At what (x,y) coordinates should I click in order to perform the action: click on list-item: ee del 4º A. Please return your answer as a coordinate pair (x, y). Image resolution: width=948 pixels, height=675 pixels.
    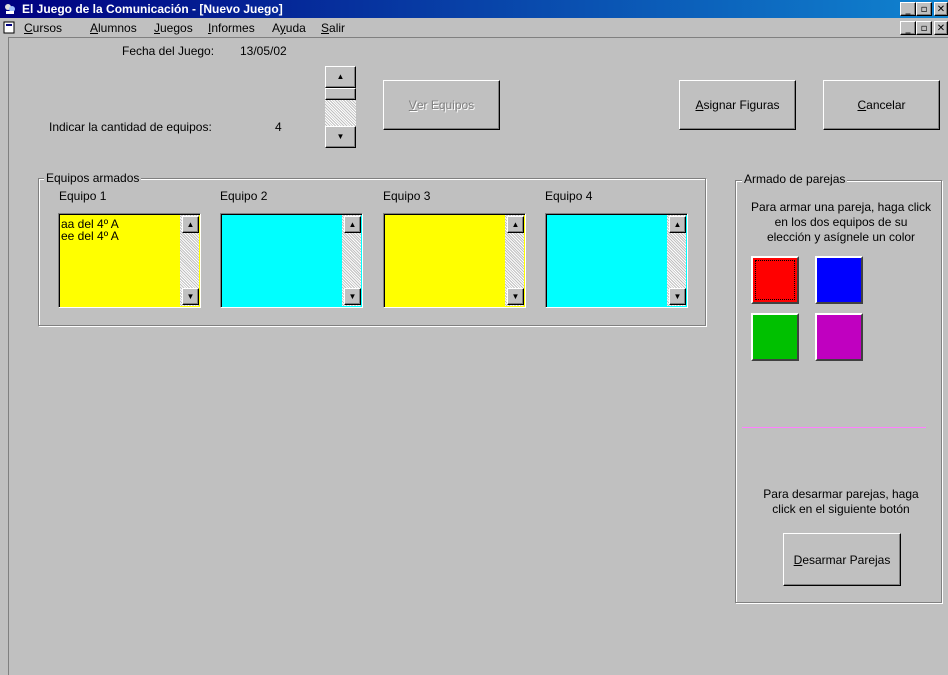
    Looking at the image, I should click on (90, 236).